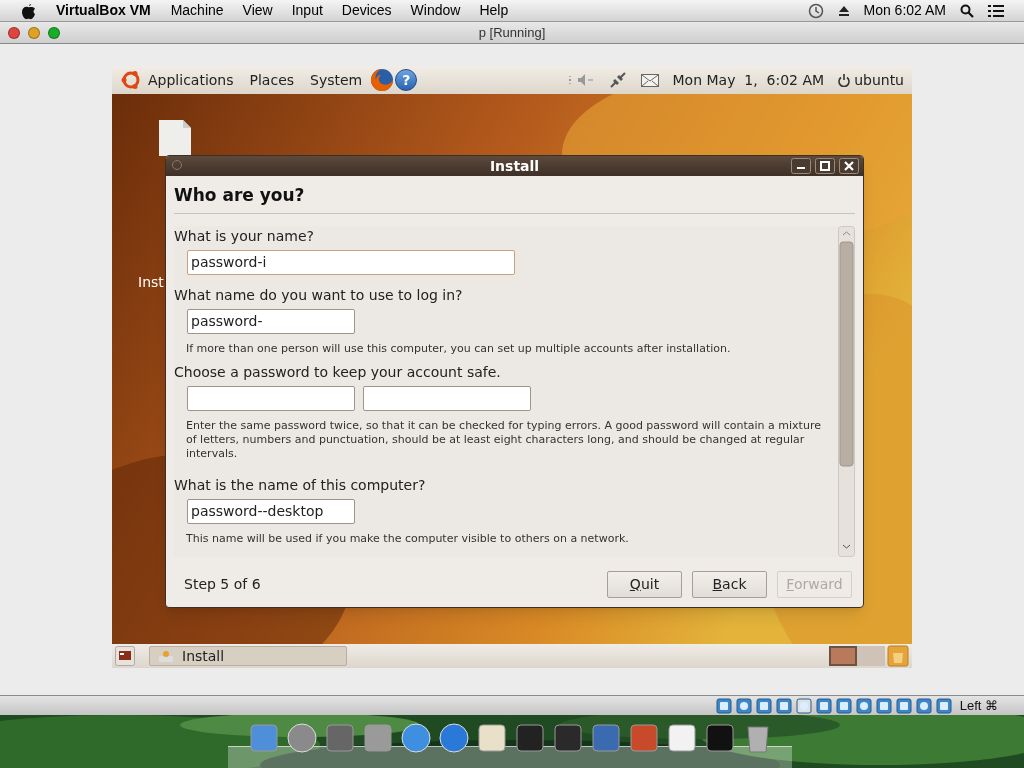 This screenshot has height=768, width=1024. I want to click on dialog-heading: Who are you?, so click(514, 198).